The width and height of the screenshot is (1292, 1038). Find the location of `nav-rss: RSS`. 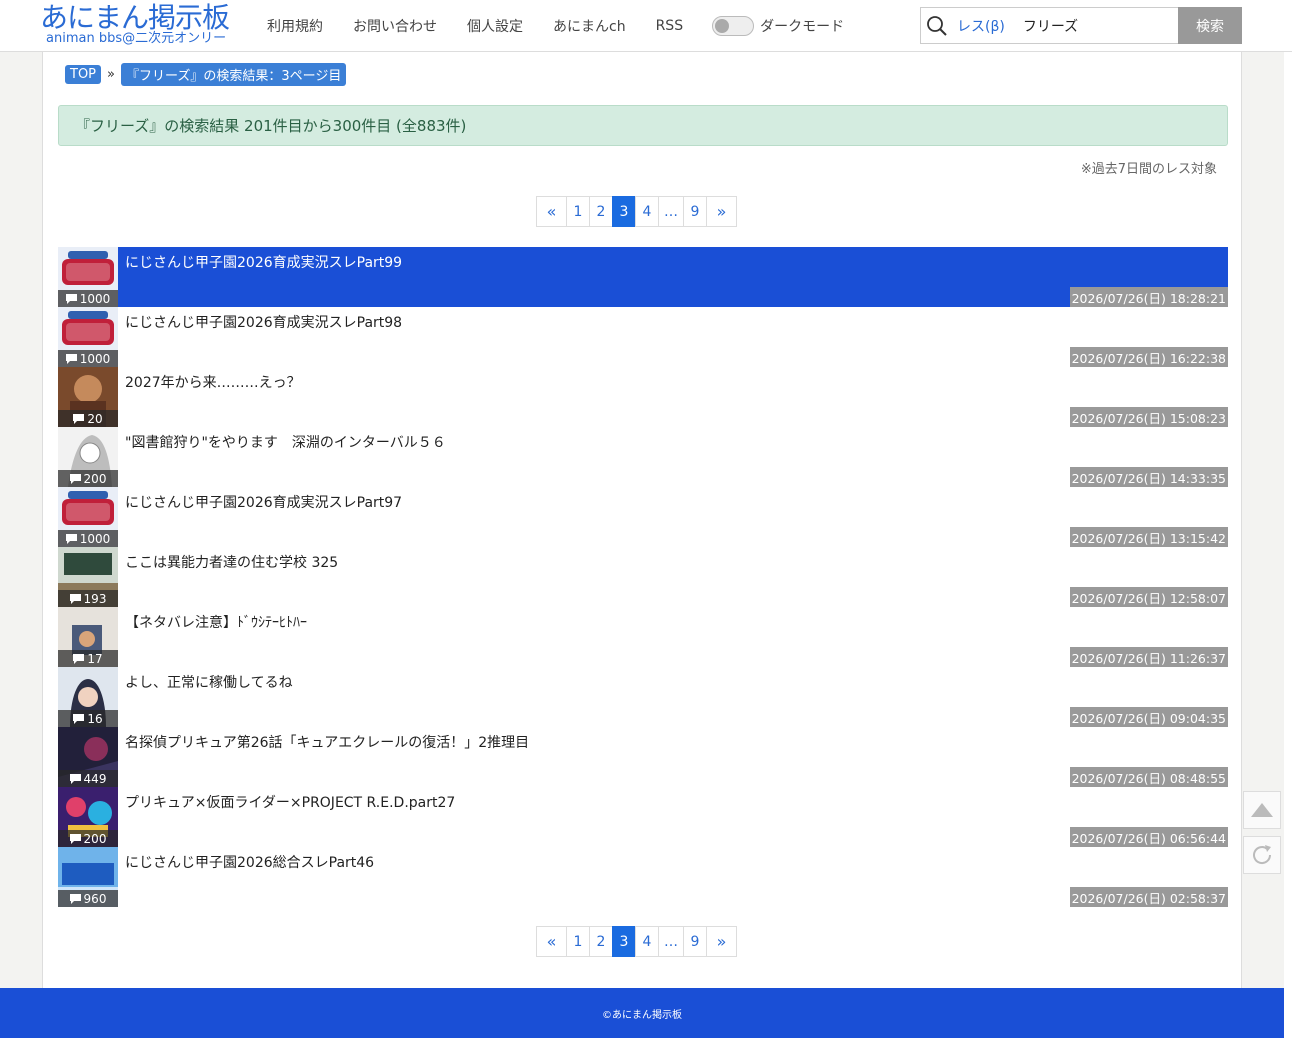

nav-rss: RSS is located at coordinates (670, 26).